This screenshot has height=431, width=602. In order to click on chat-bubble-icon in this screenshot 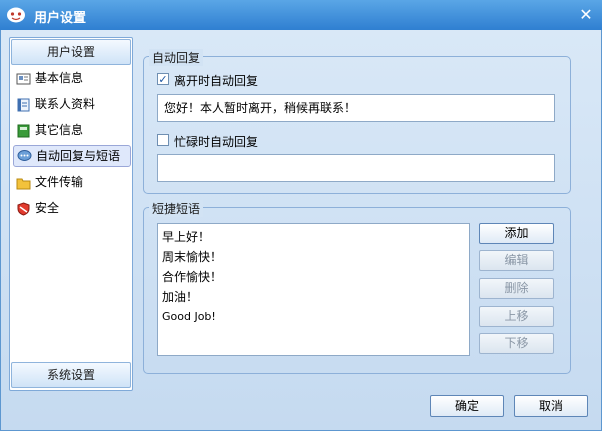, I will do `click(16, 15)`.